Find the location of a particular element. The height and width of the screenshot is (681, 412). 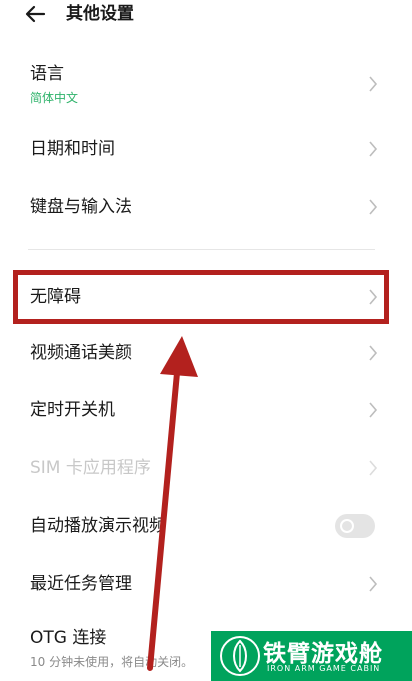

watermark-logo-icon is located at coordinates (240, 656).